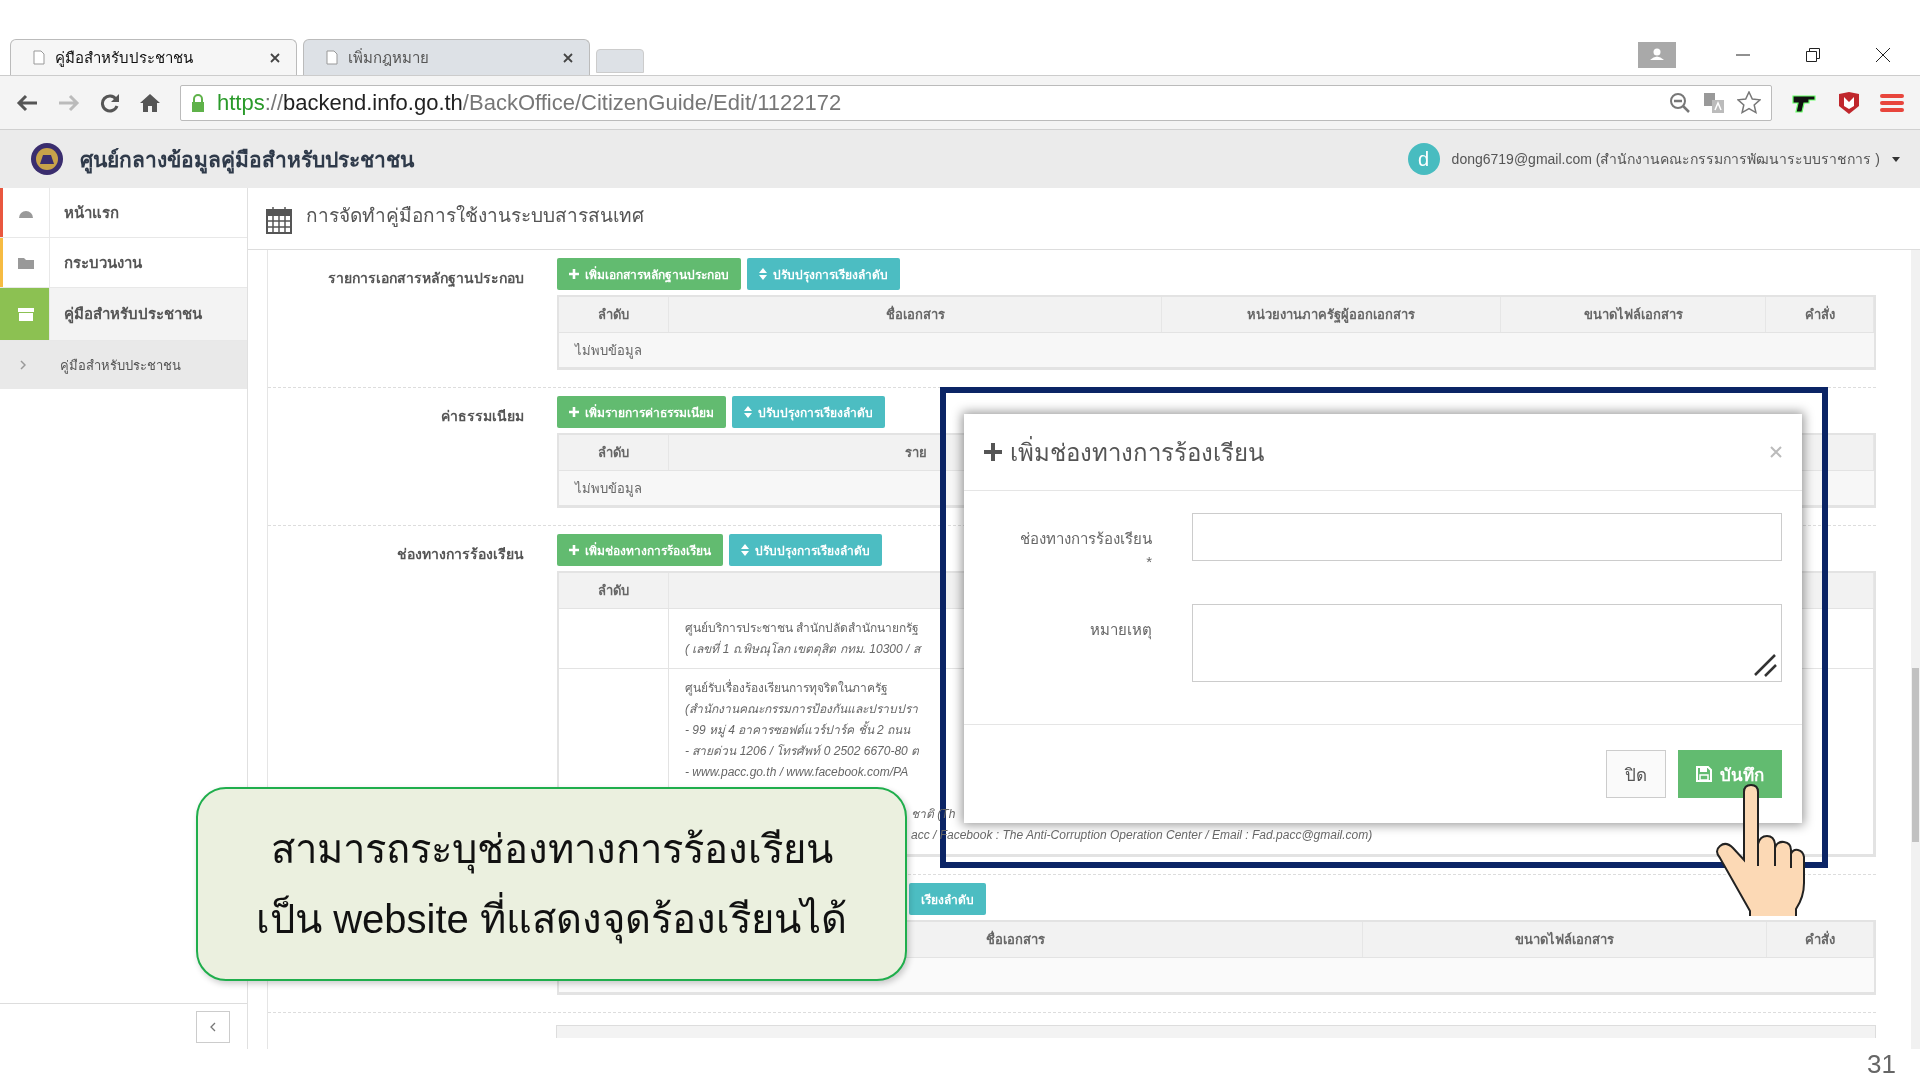 The width and height of the screenshot is (1920, 1080). I want to click on caret-icon, so click(1896, 159).